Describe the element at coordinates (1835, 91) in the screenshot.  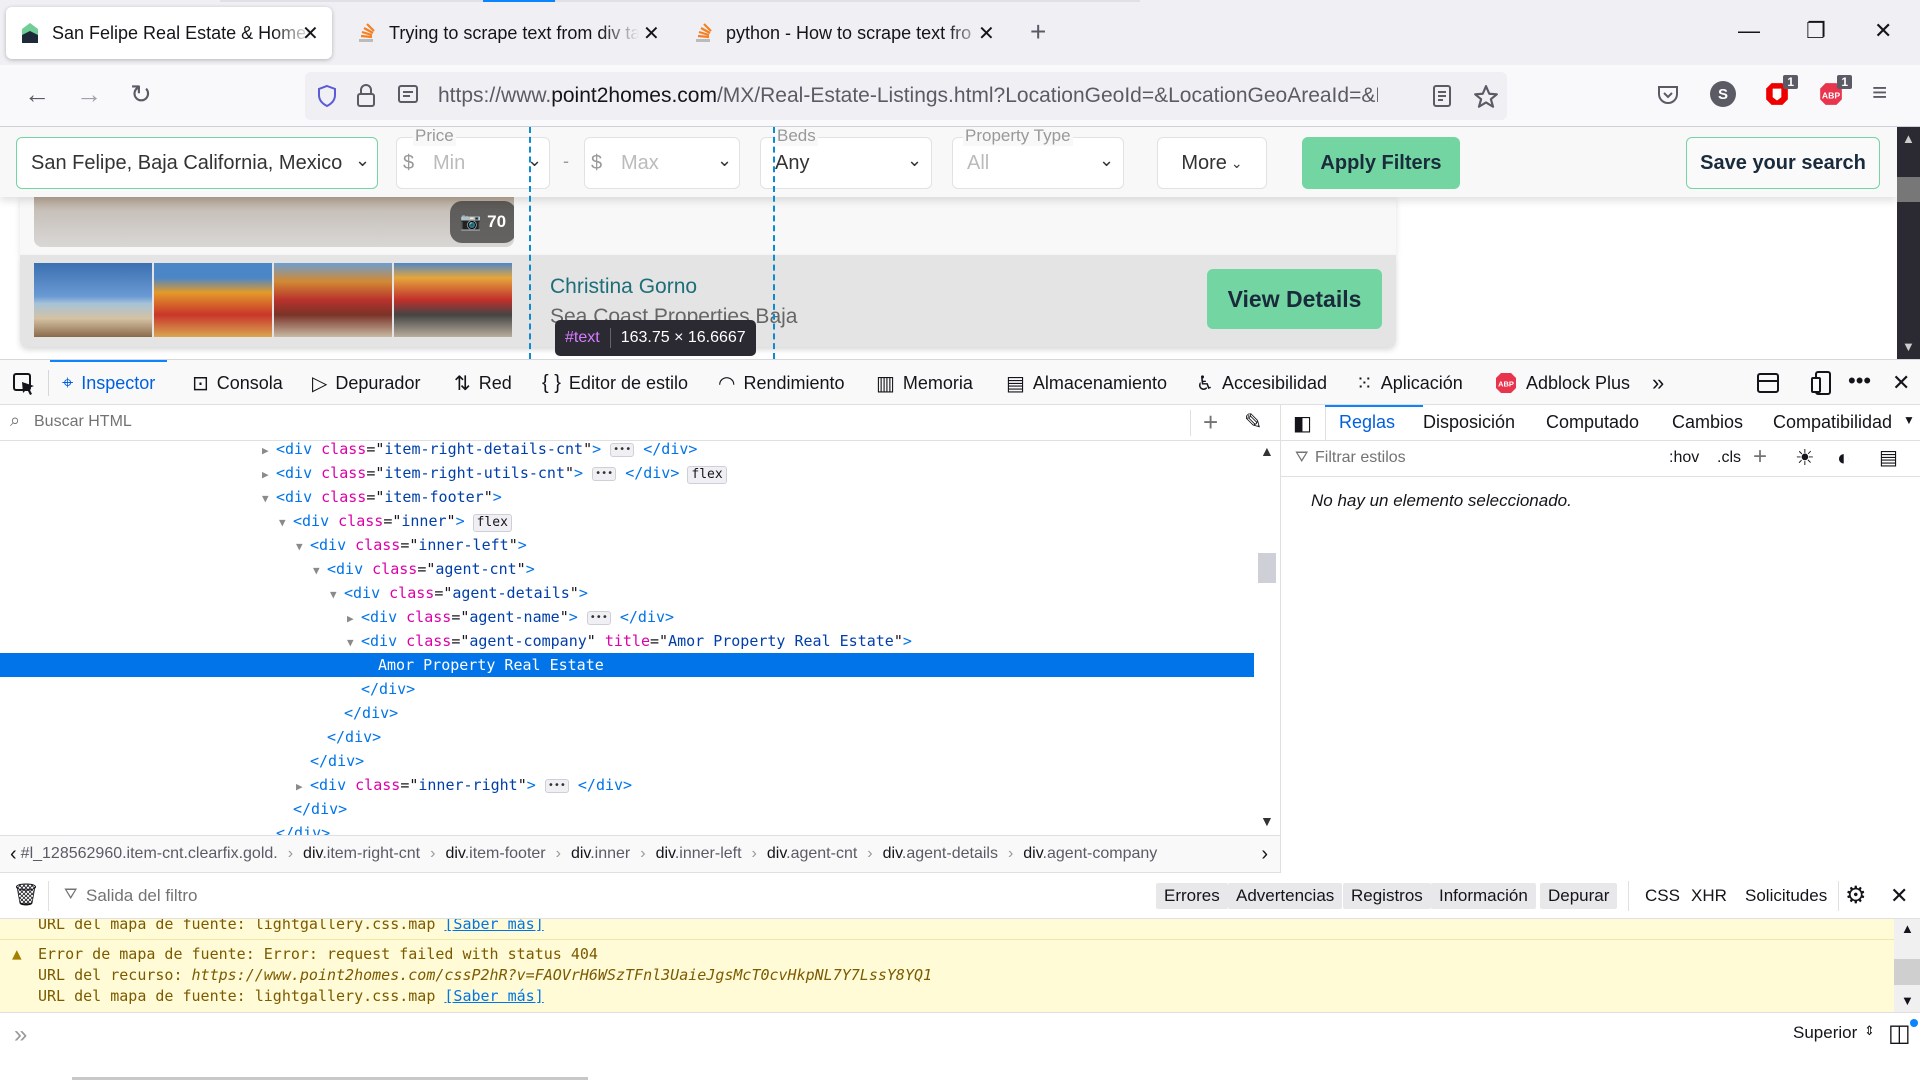
I see `adblock-plus-icon: ABP 1` at that location.